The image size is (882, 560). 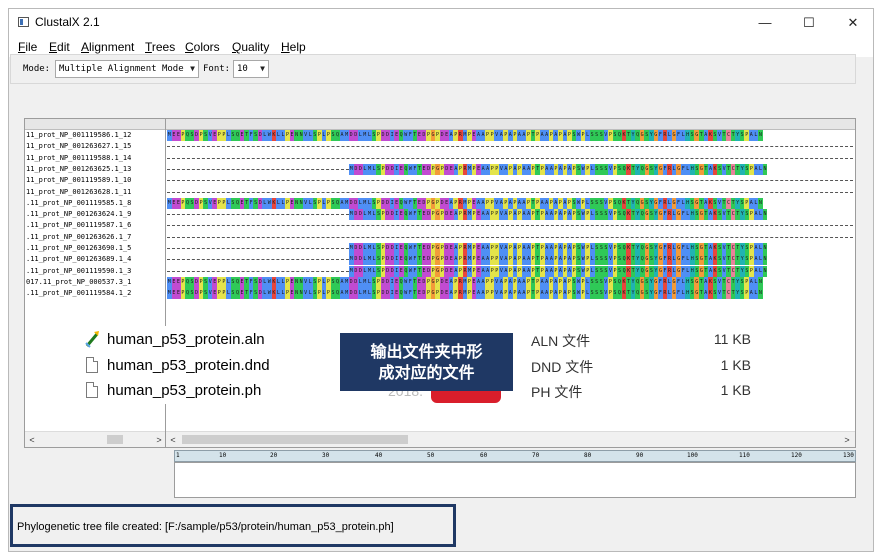 What do you see at coordinates (536, 455) in the screenshot?
I see `ruler-mark: 70` at bounding box center [536, 455].